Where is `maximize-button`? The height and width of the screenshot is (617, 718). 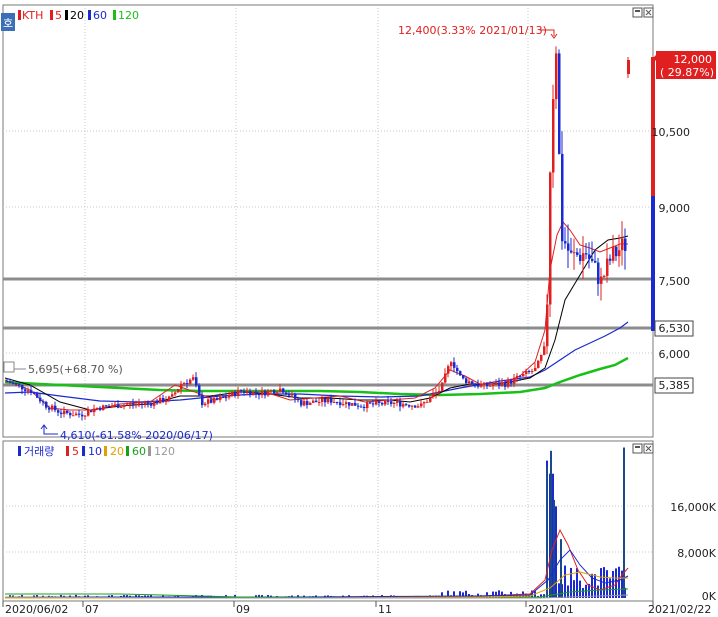
maximize-button is located at coordinates (637, 12).